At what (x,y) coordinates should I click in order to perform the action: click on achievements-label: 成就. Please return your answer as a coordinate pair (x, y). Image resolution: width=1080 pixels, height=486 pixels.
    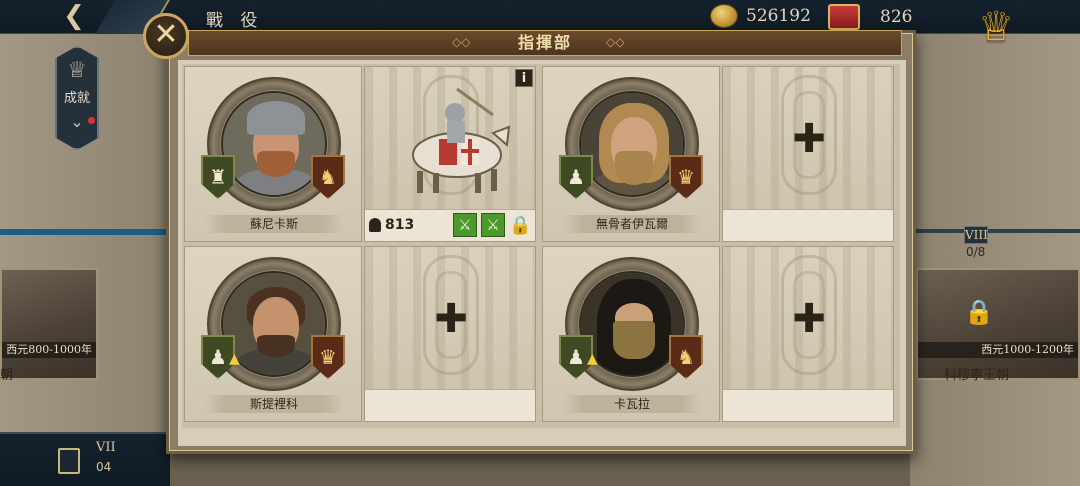
    Looking at the image, I should click on (76, 98).